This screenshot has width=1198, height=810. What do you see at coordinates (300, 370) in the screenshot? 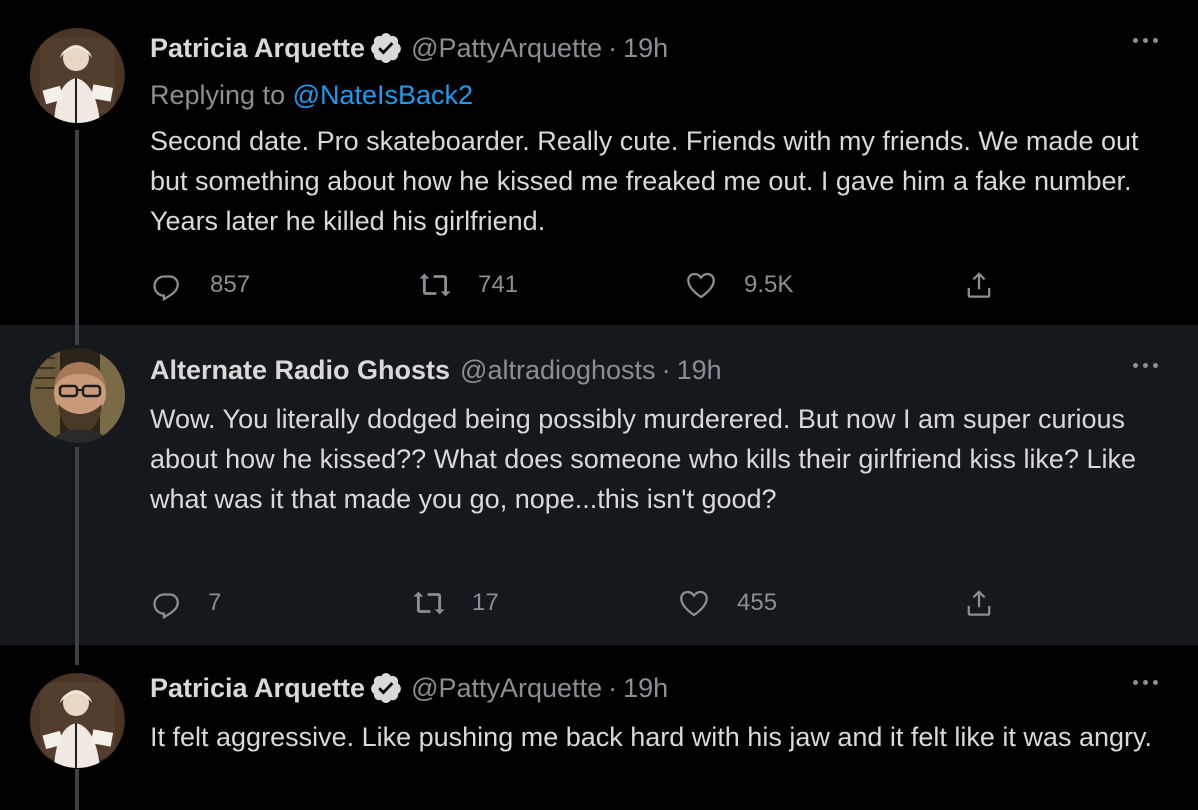
I see `author-name: Alternate Radio Ghosts` at bounding box center [300, 370].